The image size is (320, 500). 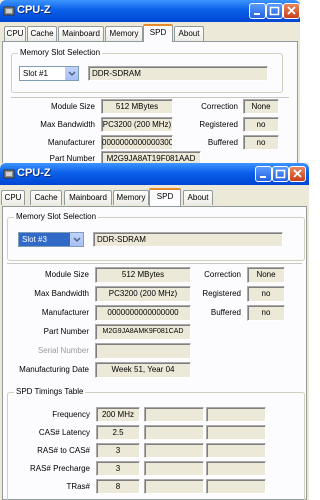 I want to click on slot-select-value: Slot #3, so click(x=34, y=239).